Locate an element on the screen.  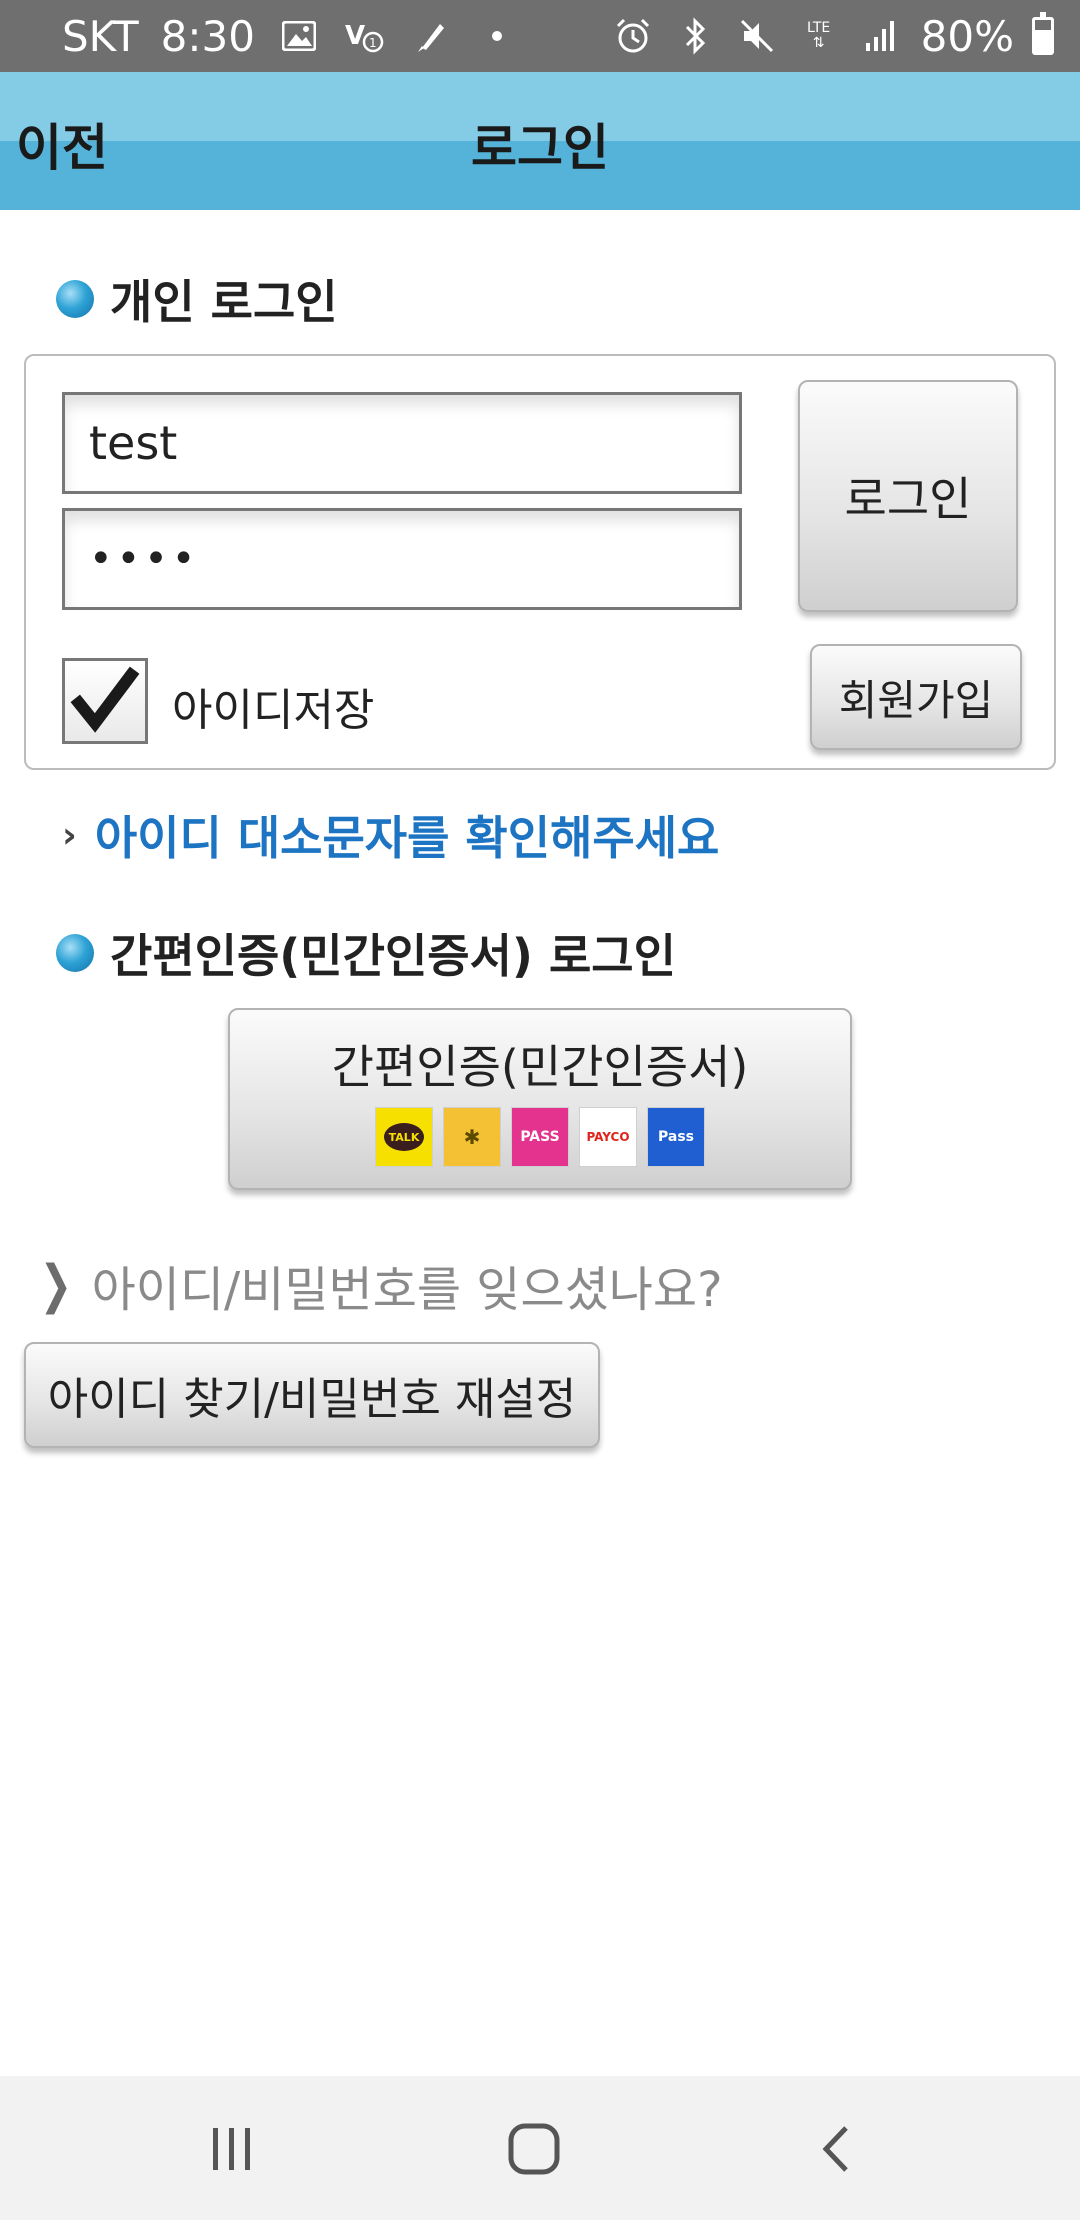
svg-text: V is located at coordinates (355, 36).